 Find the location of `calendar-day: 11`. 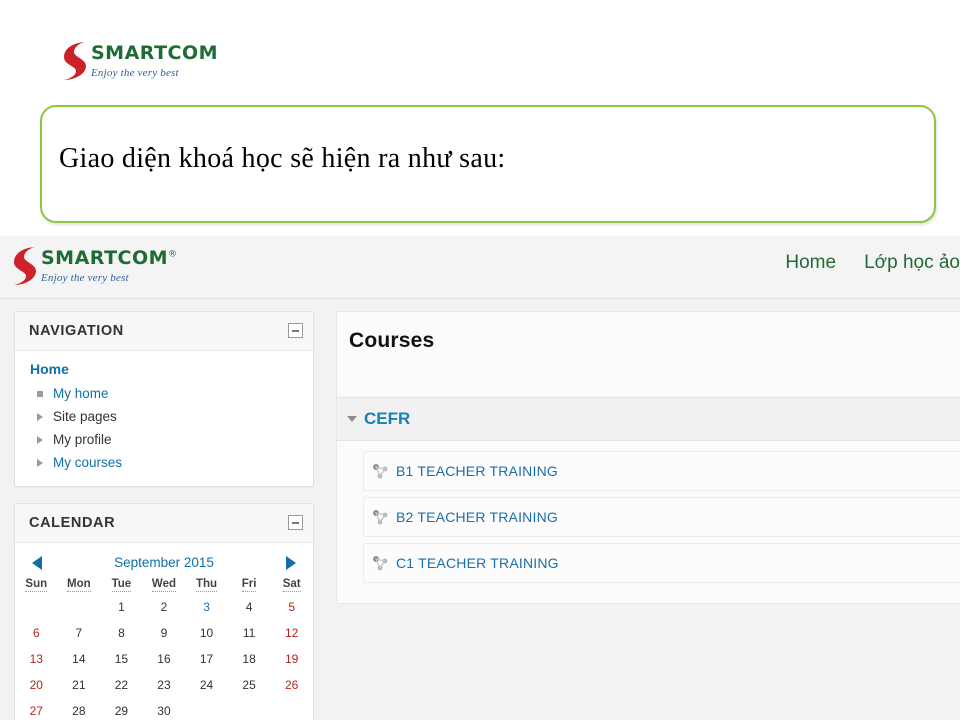

calendar-day: 11 is located at coordinates (249, 633).